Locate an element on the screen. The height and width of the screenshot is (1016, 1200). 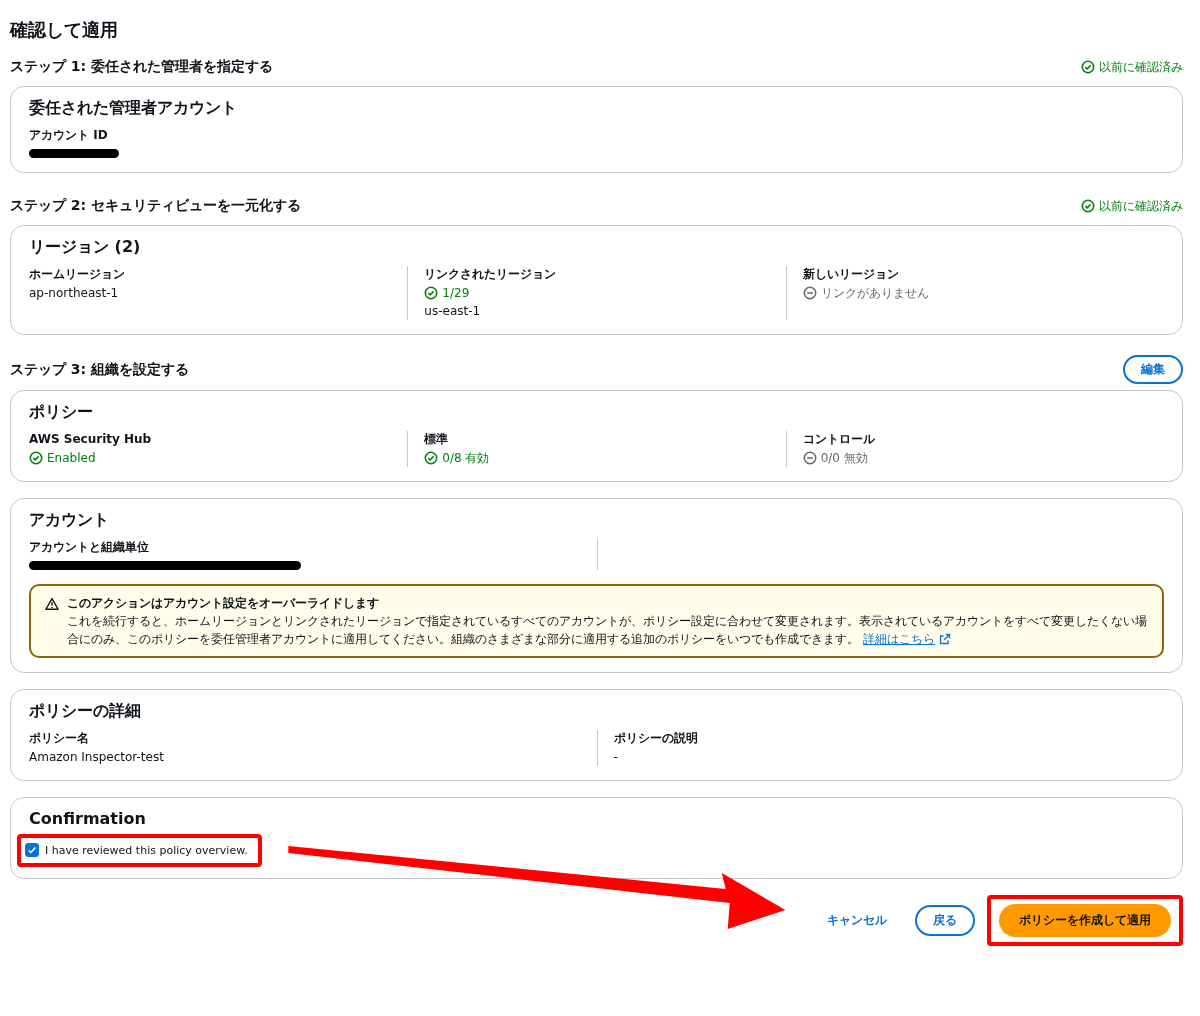
review-checkbox: I have reviewed this policy overview. is located at coordinates (136, 850).